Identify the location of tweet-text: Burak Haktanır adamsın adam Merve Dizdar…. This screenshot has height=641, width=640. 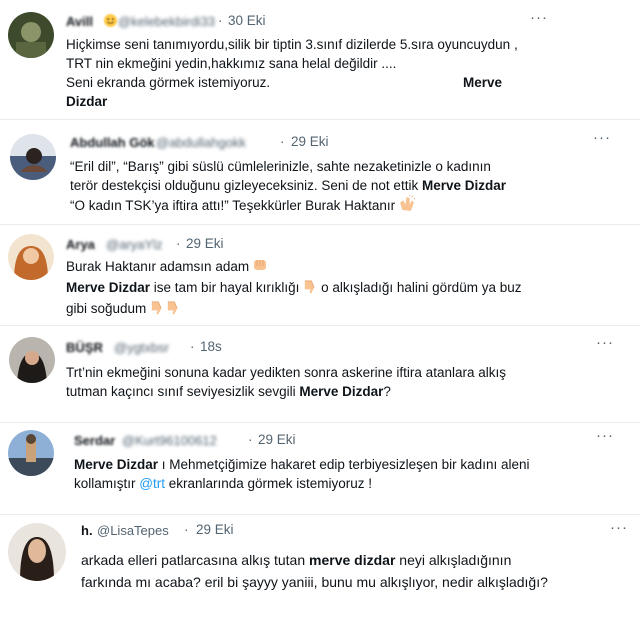
(346, 288).